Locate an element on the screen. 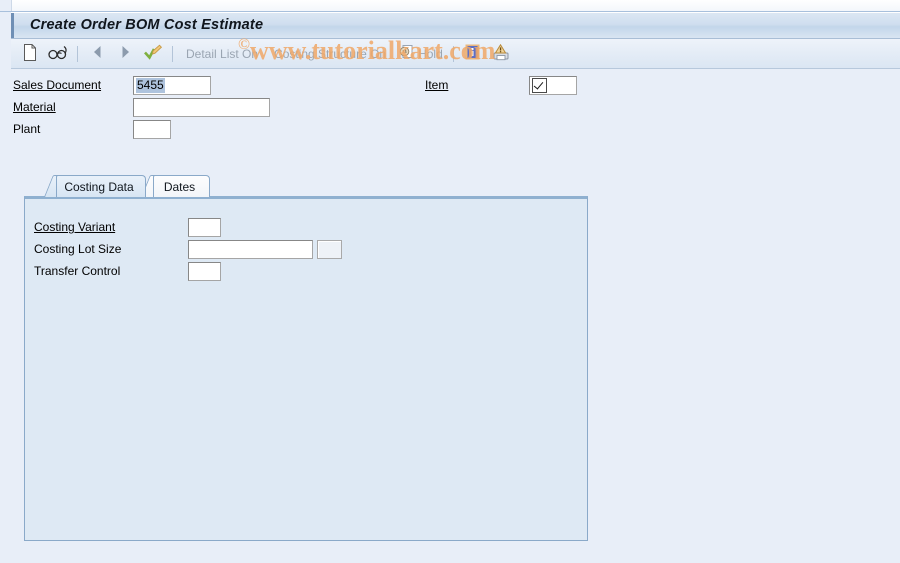 The width and height of the screenshot is (900, 563). item-label: Item is located at coordinates (437, 85).